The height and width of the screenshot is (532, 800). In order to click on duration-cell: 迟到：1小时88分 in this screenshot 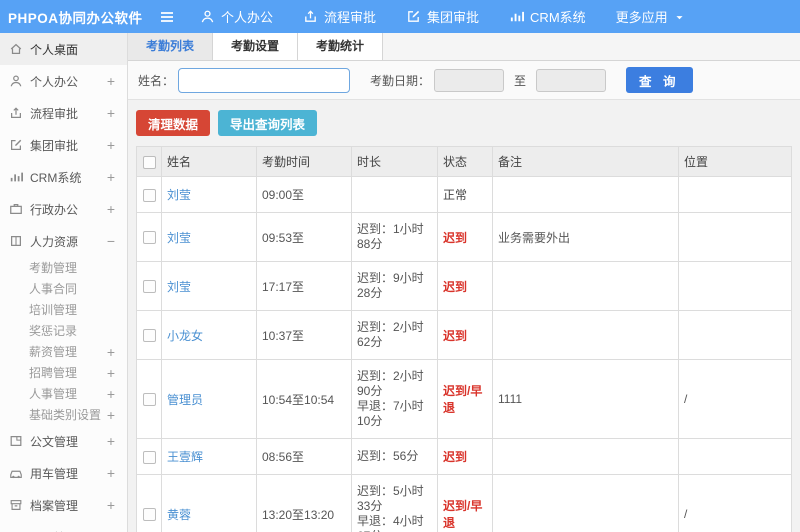, I will do `click(394, 237)`.